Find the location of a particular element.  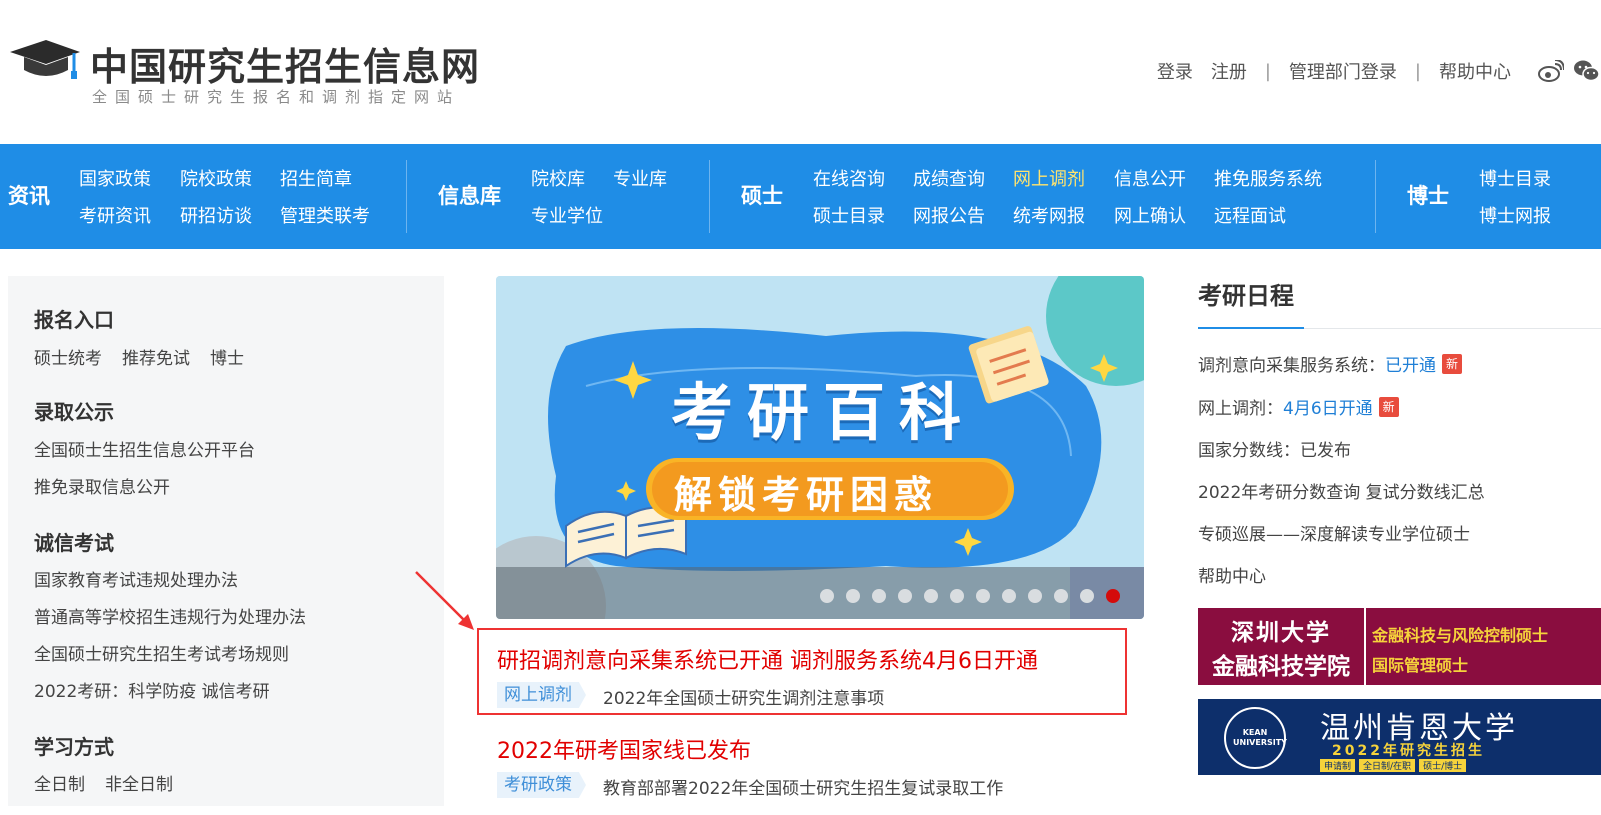

nav-unified-registration: 统考网报 is located at coordinates (1049, 215).